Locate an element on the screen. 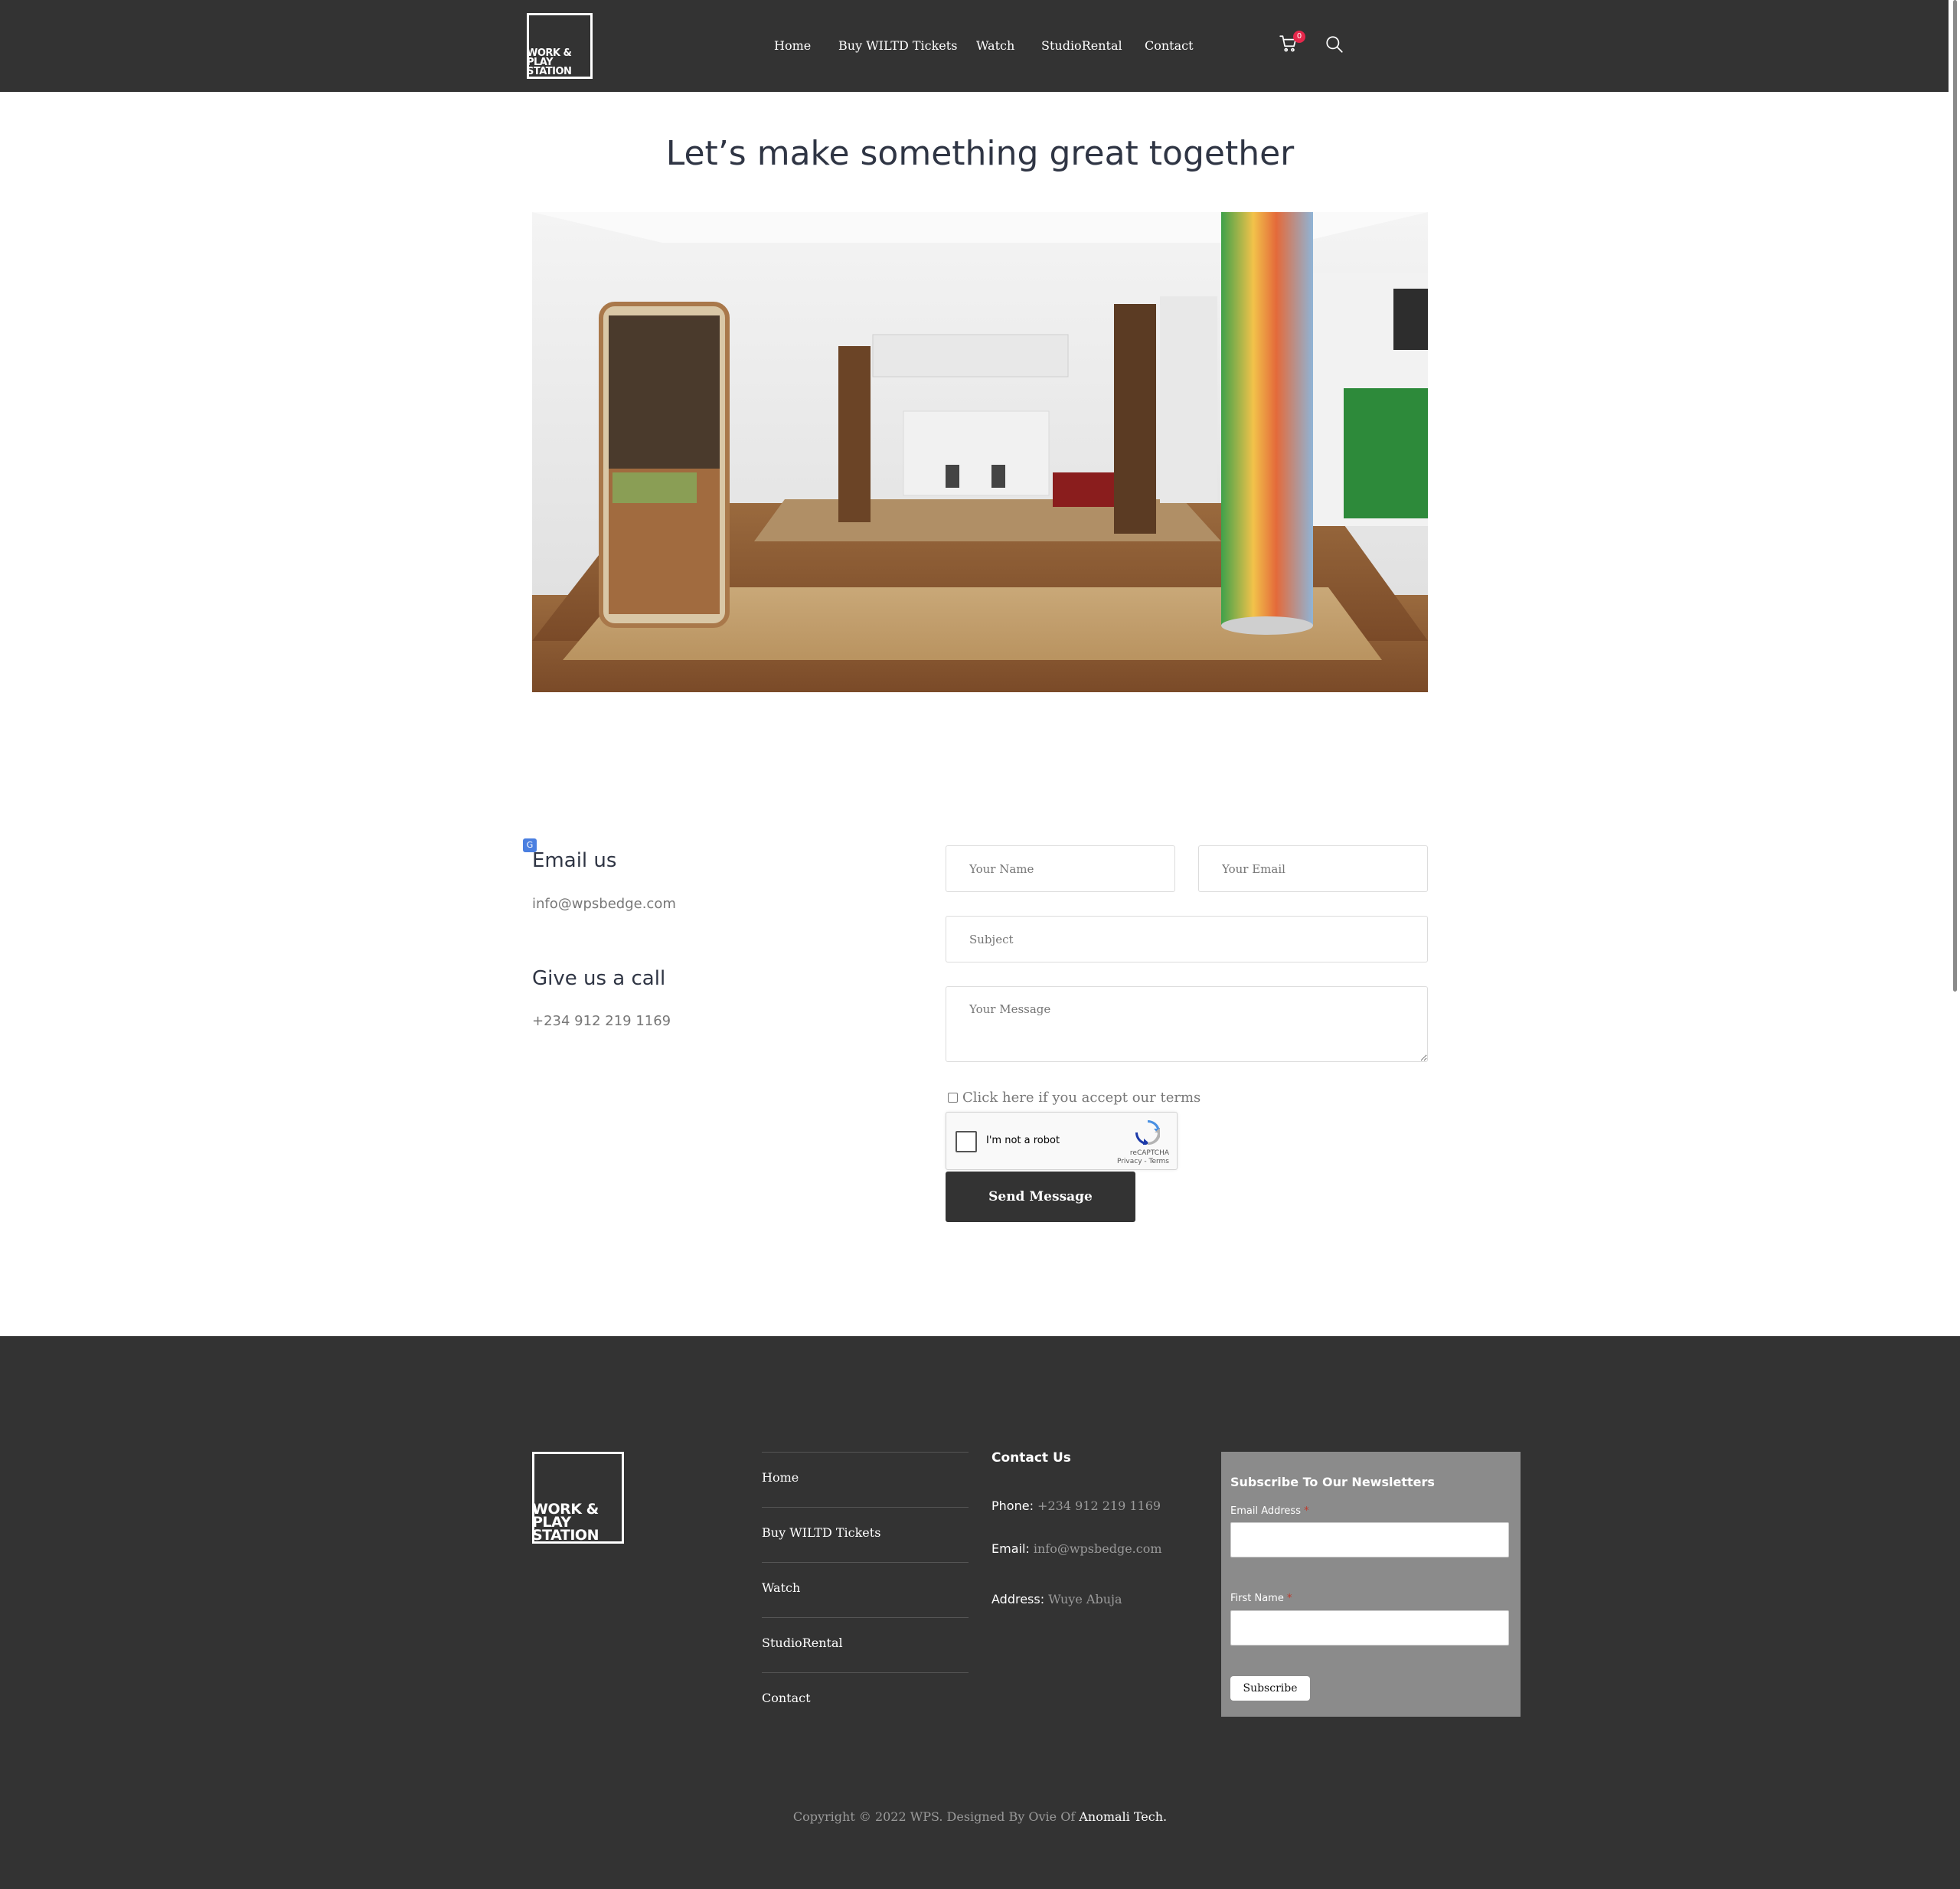 The height and width of the screenshot is (1889, 1960). newsletter-email-label: Email Address * is located at coordinates (1269, 1511).